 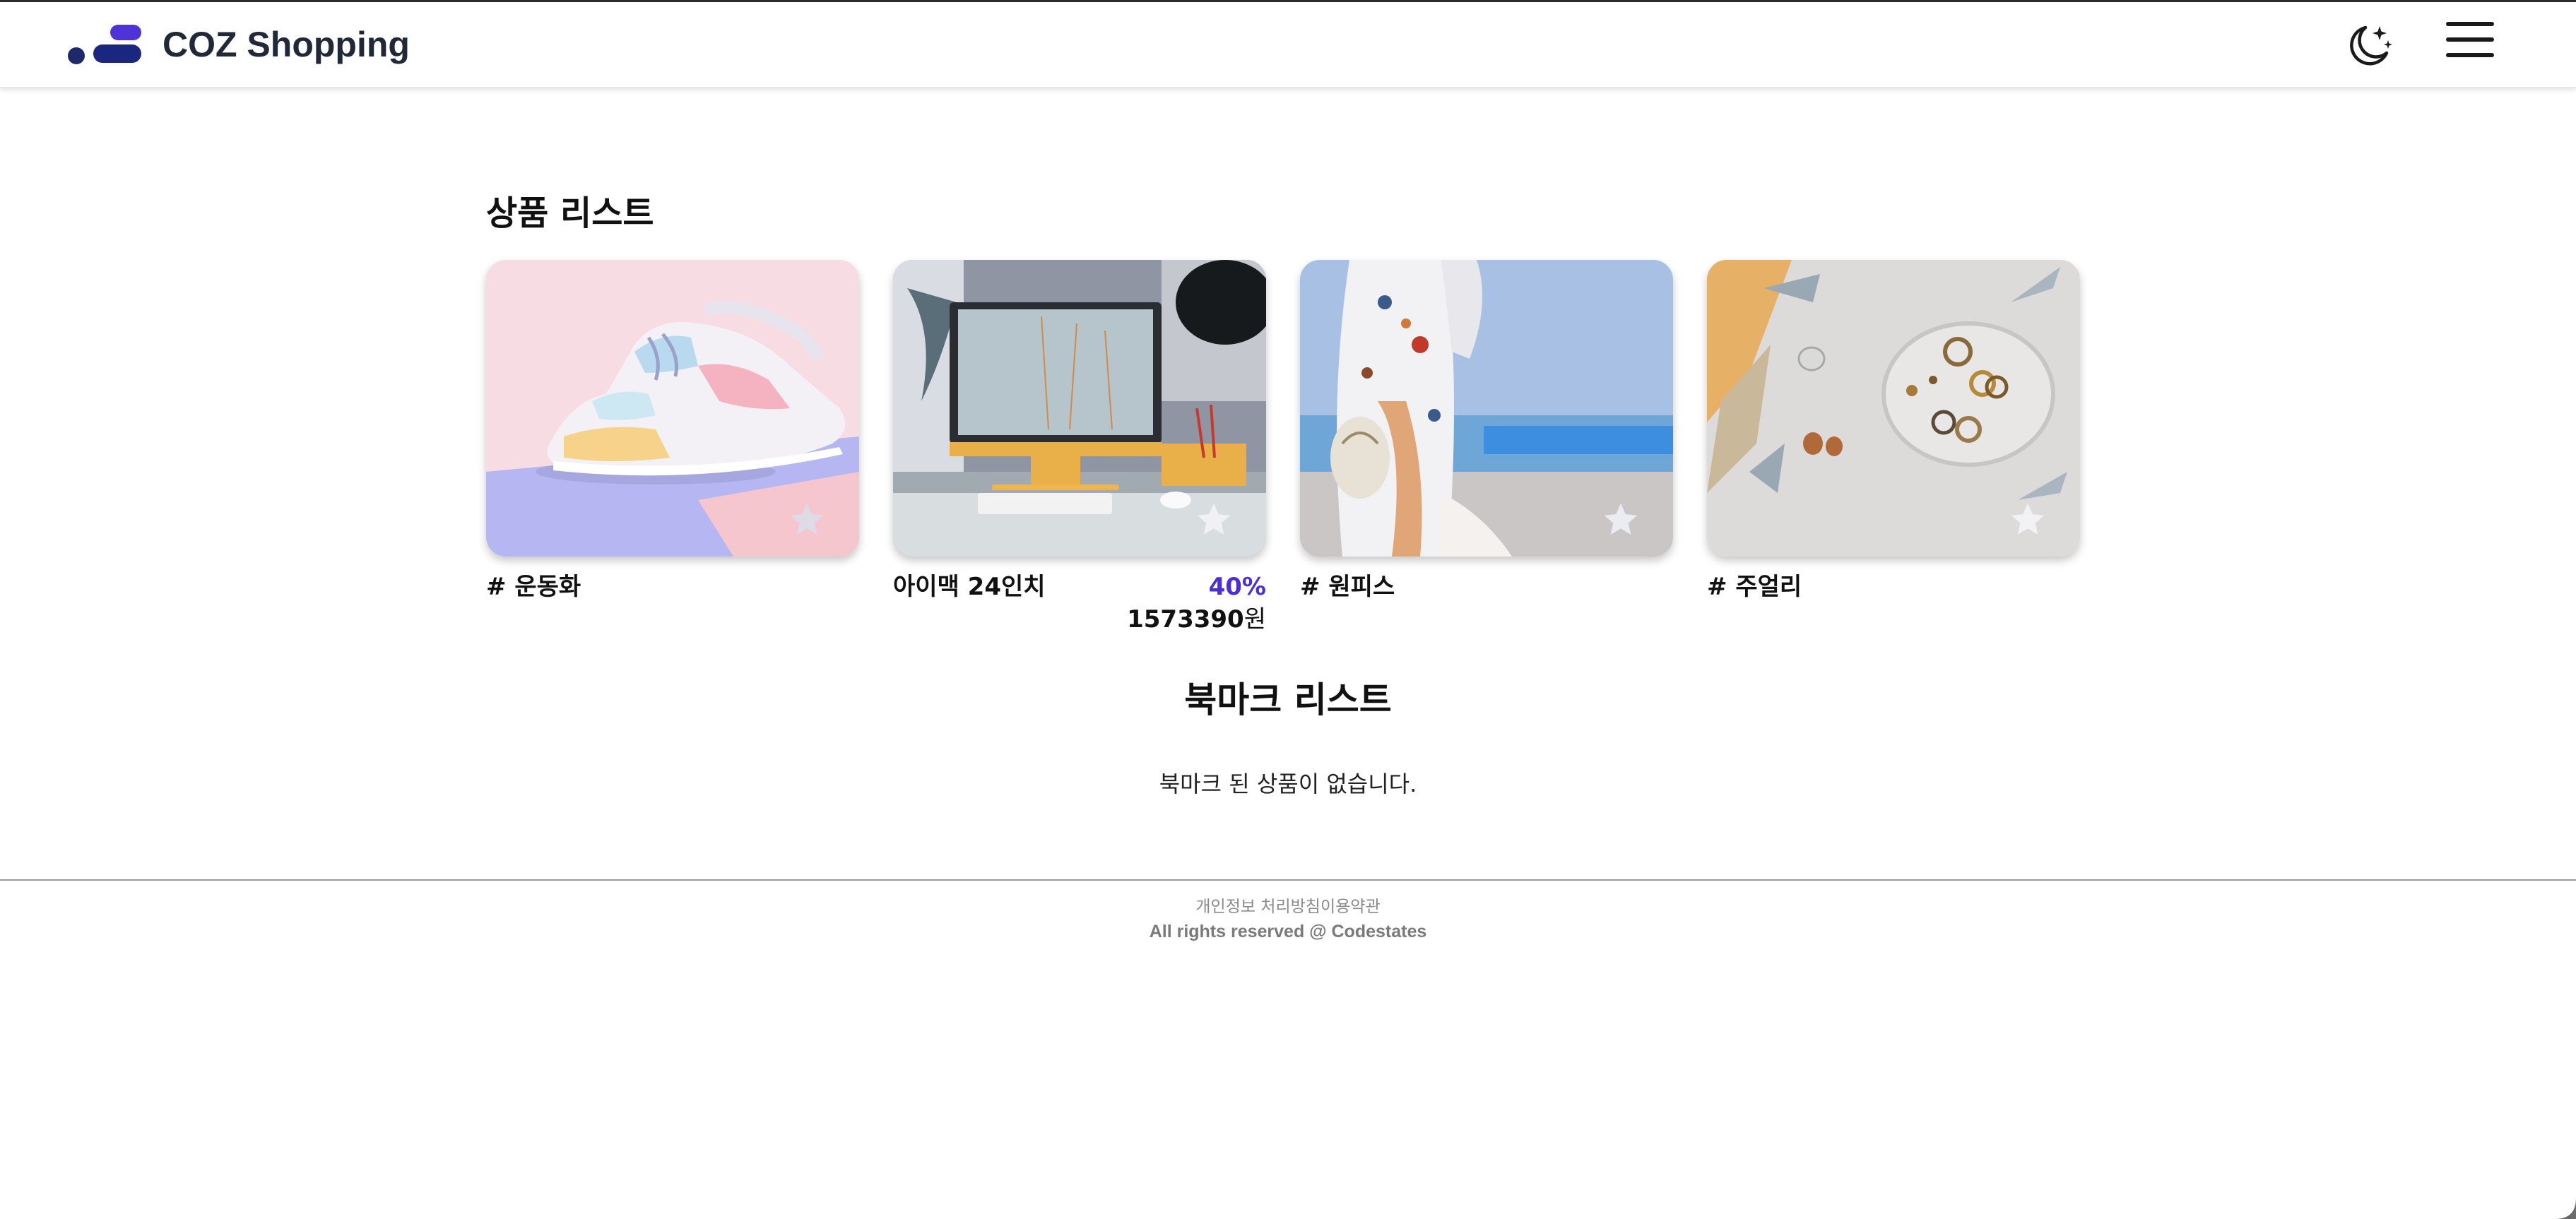 What do you see at coordinates (1347, 587) in the screenshot?
I see `product-label: # 원피스` at bounding box center [1347, 587].